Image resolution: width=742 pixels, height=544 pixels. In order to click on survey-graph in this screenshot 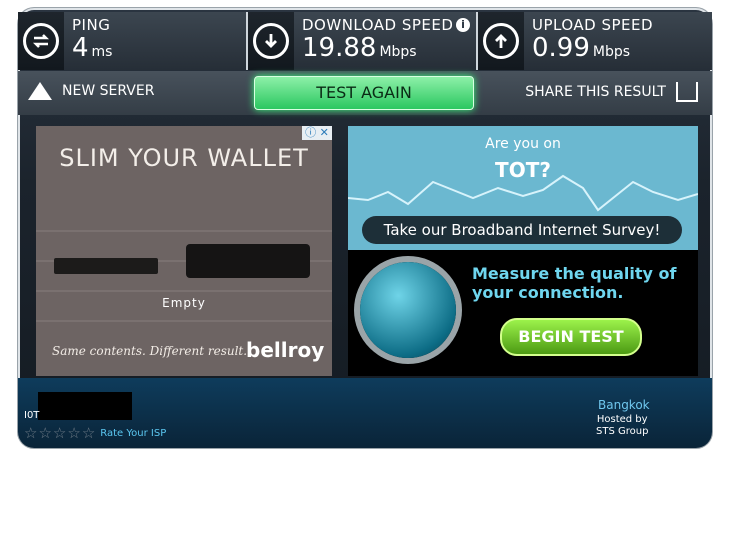, I will do `click(523, 193)`.